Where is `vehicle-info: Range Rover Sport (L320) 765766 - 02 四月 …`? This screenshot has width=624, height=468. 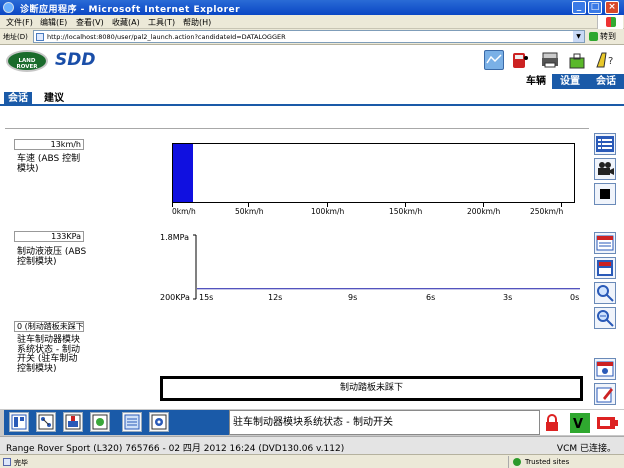 vehicle-info: Range Rover Sport (L320) 765766 - 02 四月 … is located at coordinates (175, 449).